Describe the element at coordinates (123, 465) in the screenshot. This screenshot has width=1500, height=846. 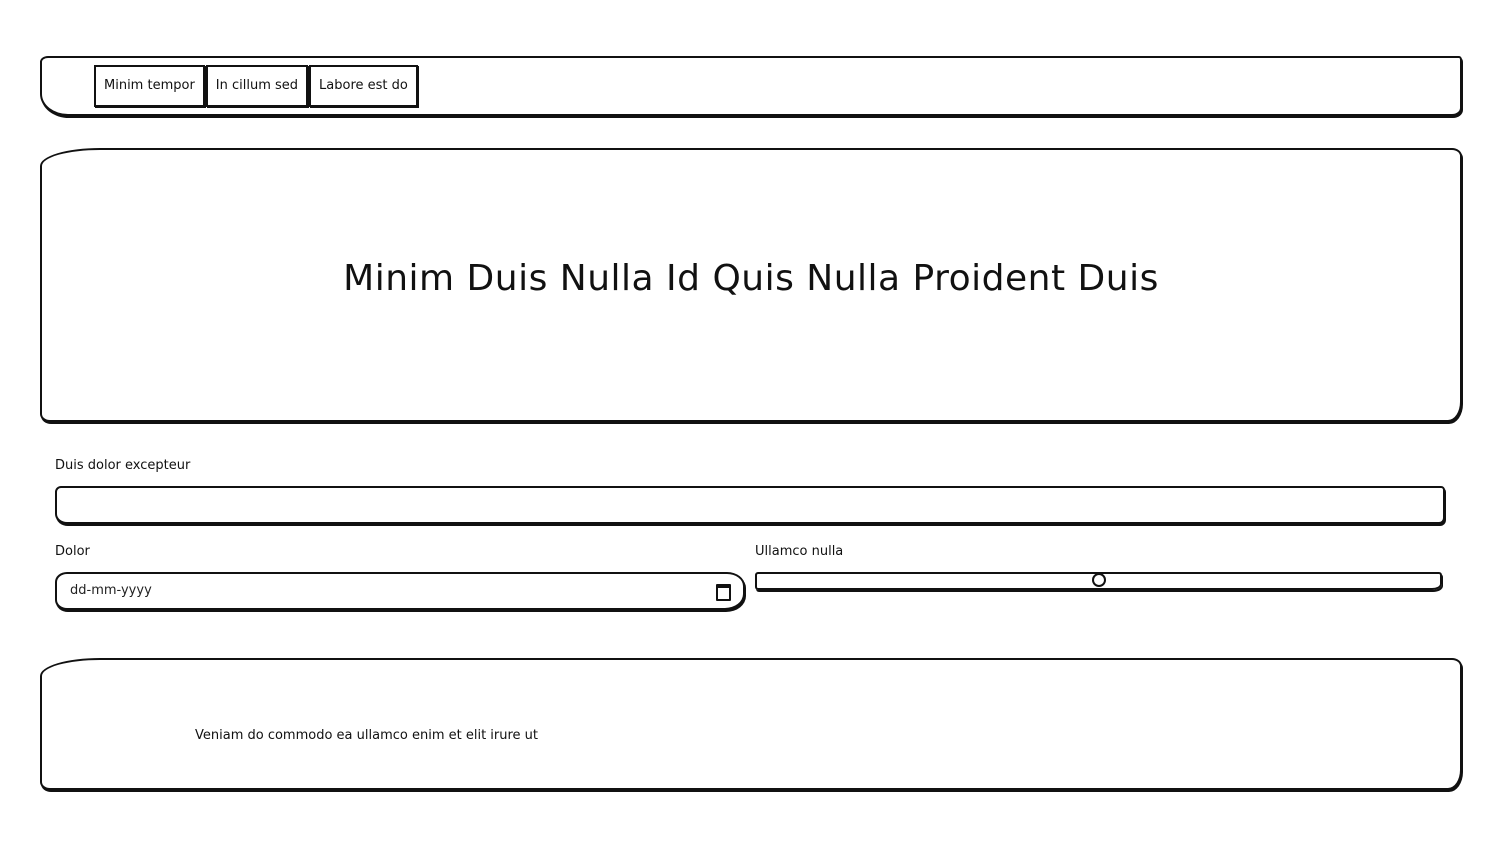
I see `text-field-label: Duis dolor excepteur` at that location.